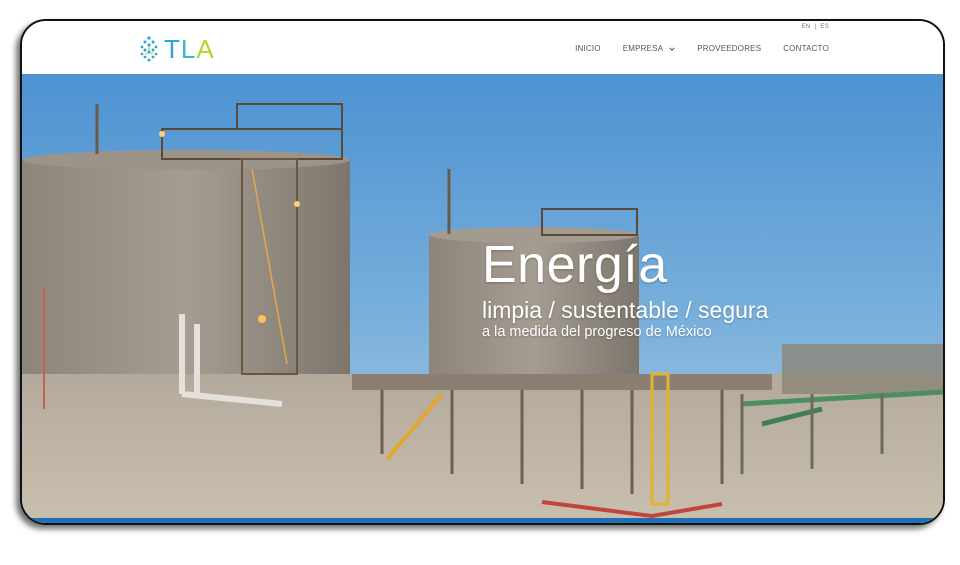 The width and height of the screenshot is (960, 565). I want to click on nav-item-proveedores: PROVEEDORES, so click(729, 48).